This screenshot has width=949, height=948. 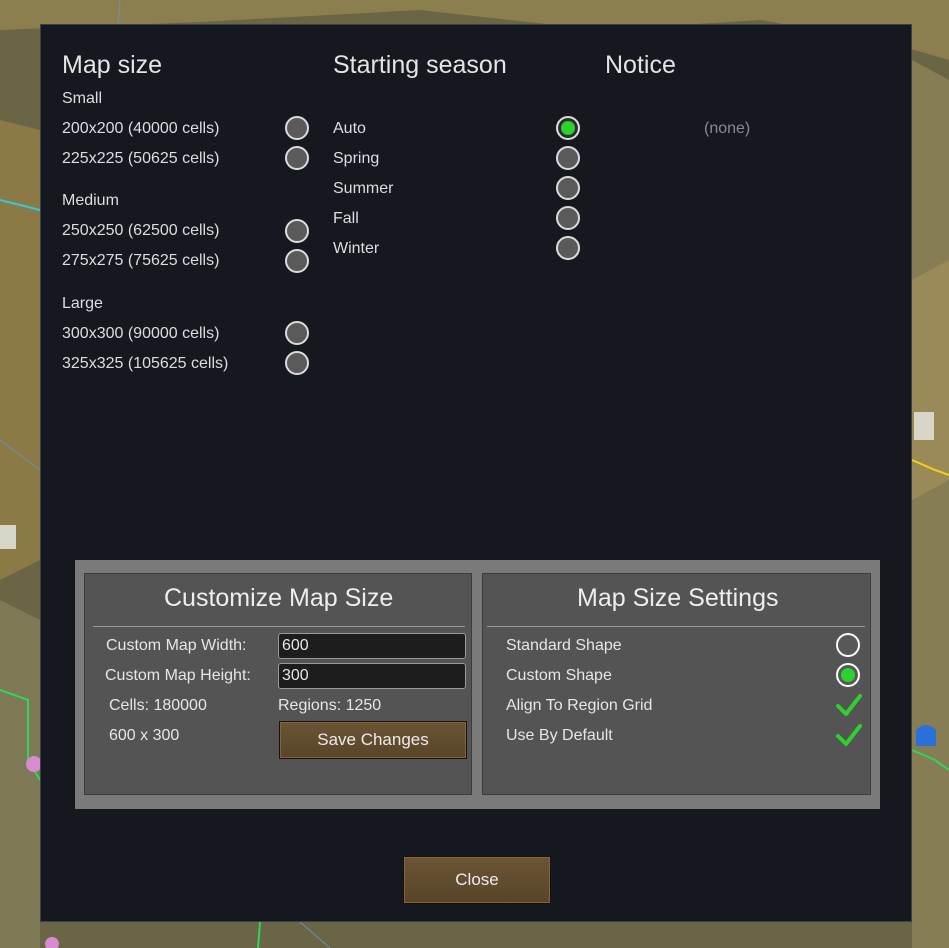 What do you see at coordinates (372, 676) in the screenshot?
I see `custom-height-input` at bounding box center [372, 676].